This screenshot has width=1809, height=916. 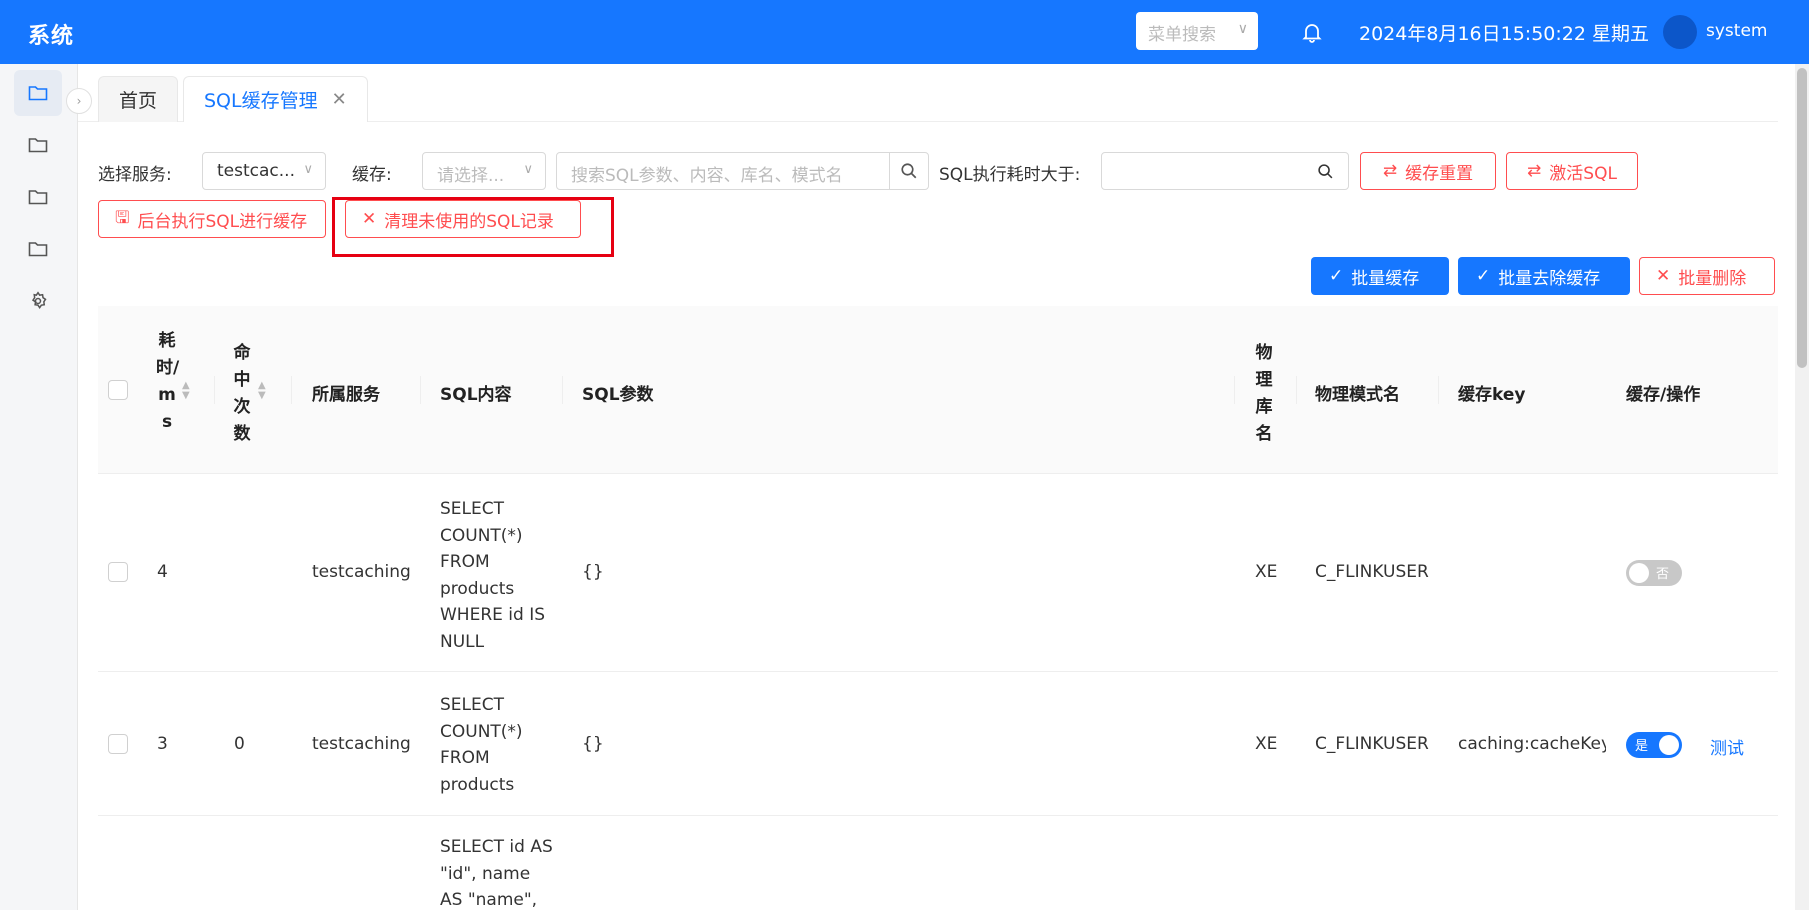 What do you see at coordinates (242, 394) in the screenshot?
I see `header-hits: 命中次数` at bounding box center [242, 394].